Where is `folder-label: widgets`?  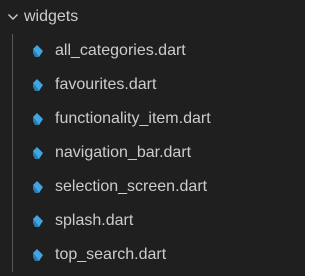 folder-label: widgets is located at coordinates (51, 16).